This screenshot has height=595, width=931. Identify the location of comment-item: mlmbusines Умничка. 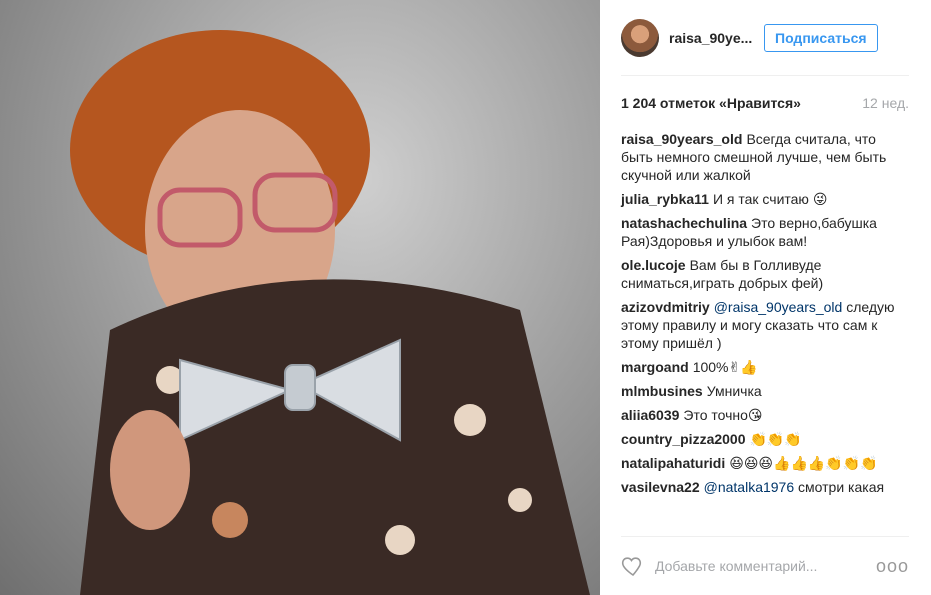
(765, 391).